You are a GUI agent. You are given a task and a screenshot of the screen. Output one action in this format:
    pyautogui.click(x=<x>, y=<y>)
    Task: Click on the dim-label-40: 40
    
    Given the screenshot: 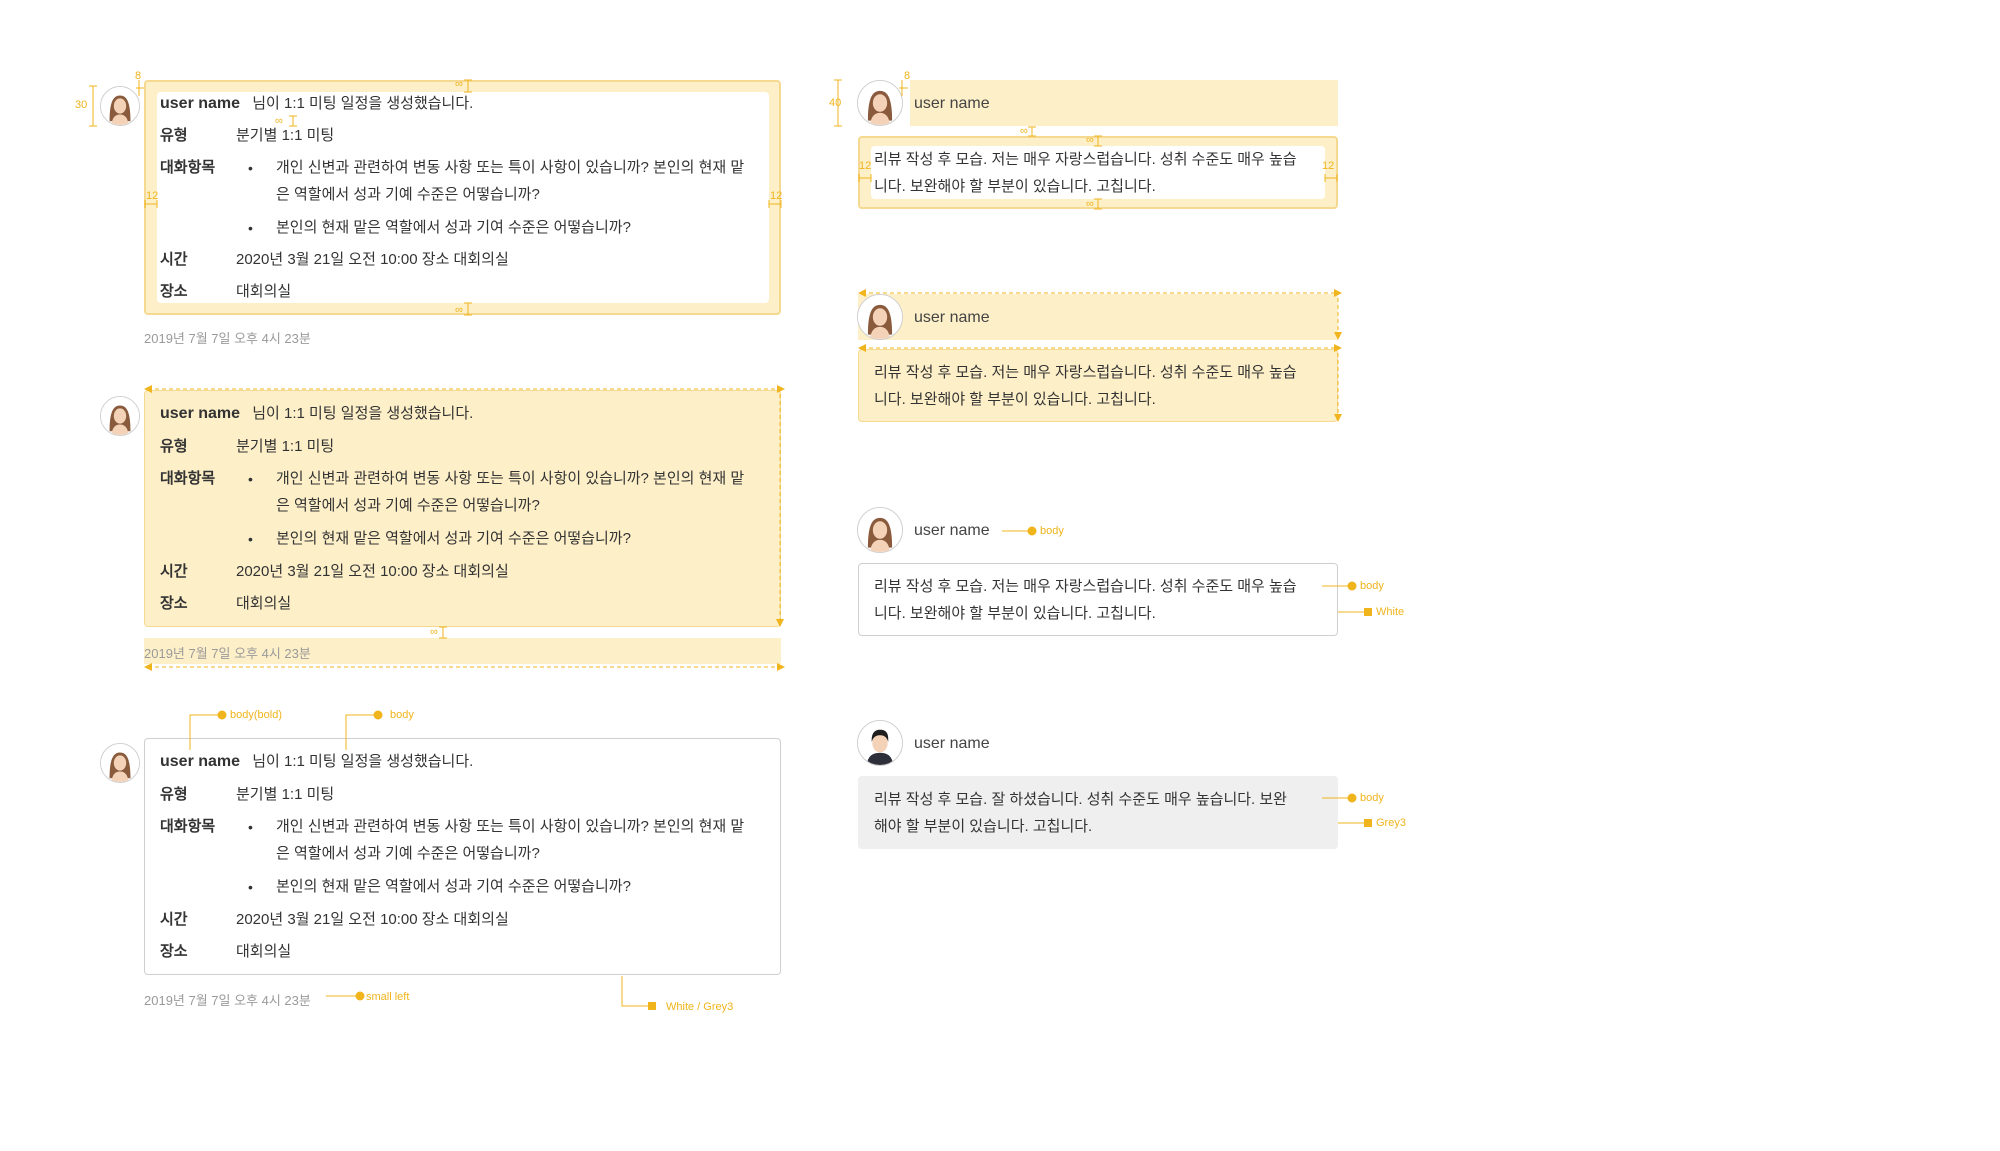 What is the action you would take?
    pyautogui.click(x=835, y=103)
    